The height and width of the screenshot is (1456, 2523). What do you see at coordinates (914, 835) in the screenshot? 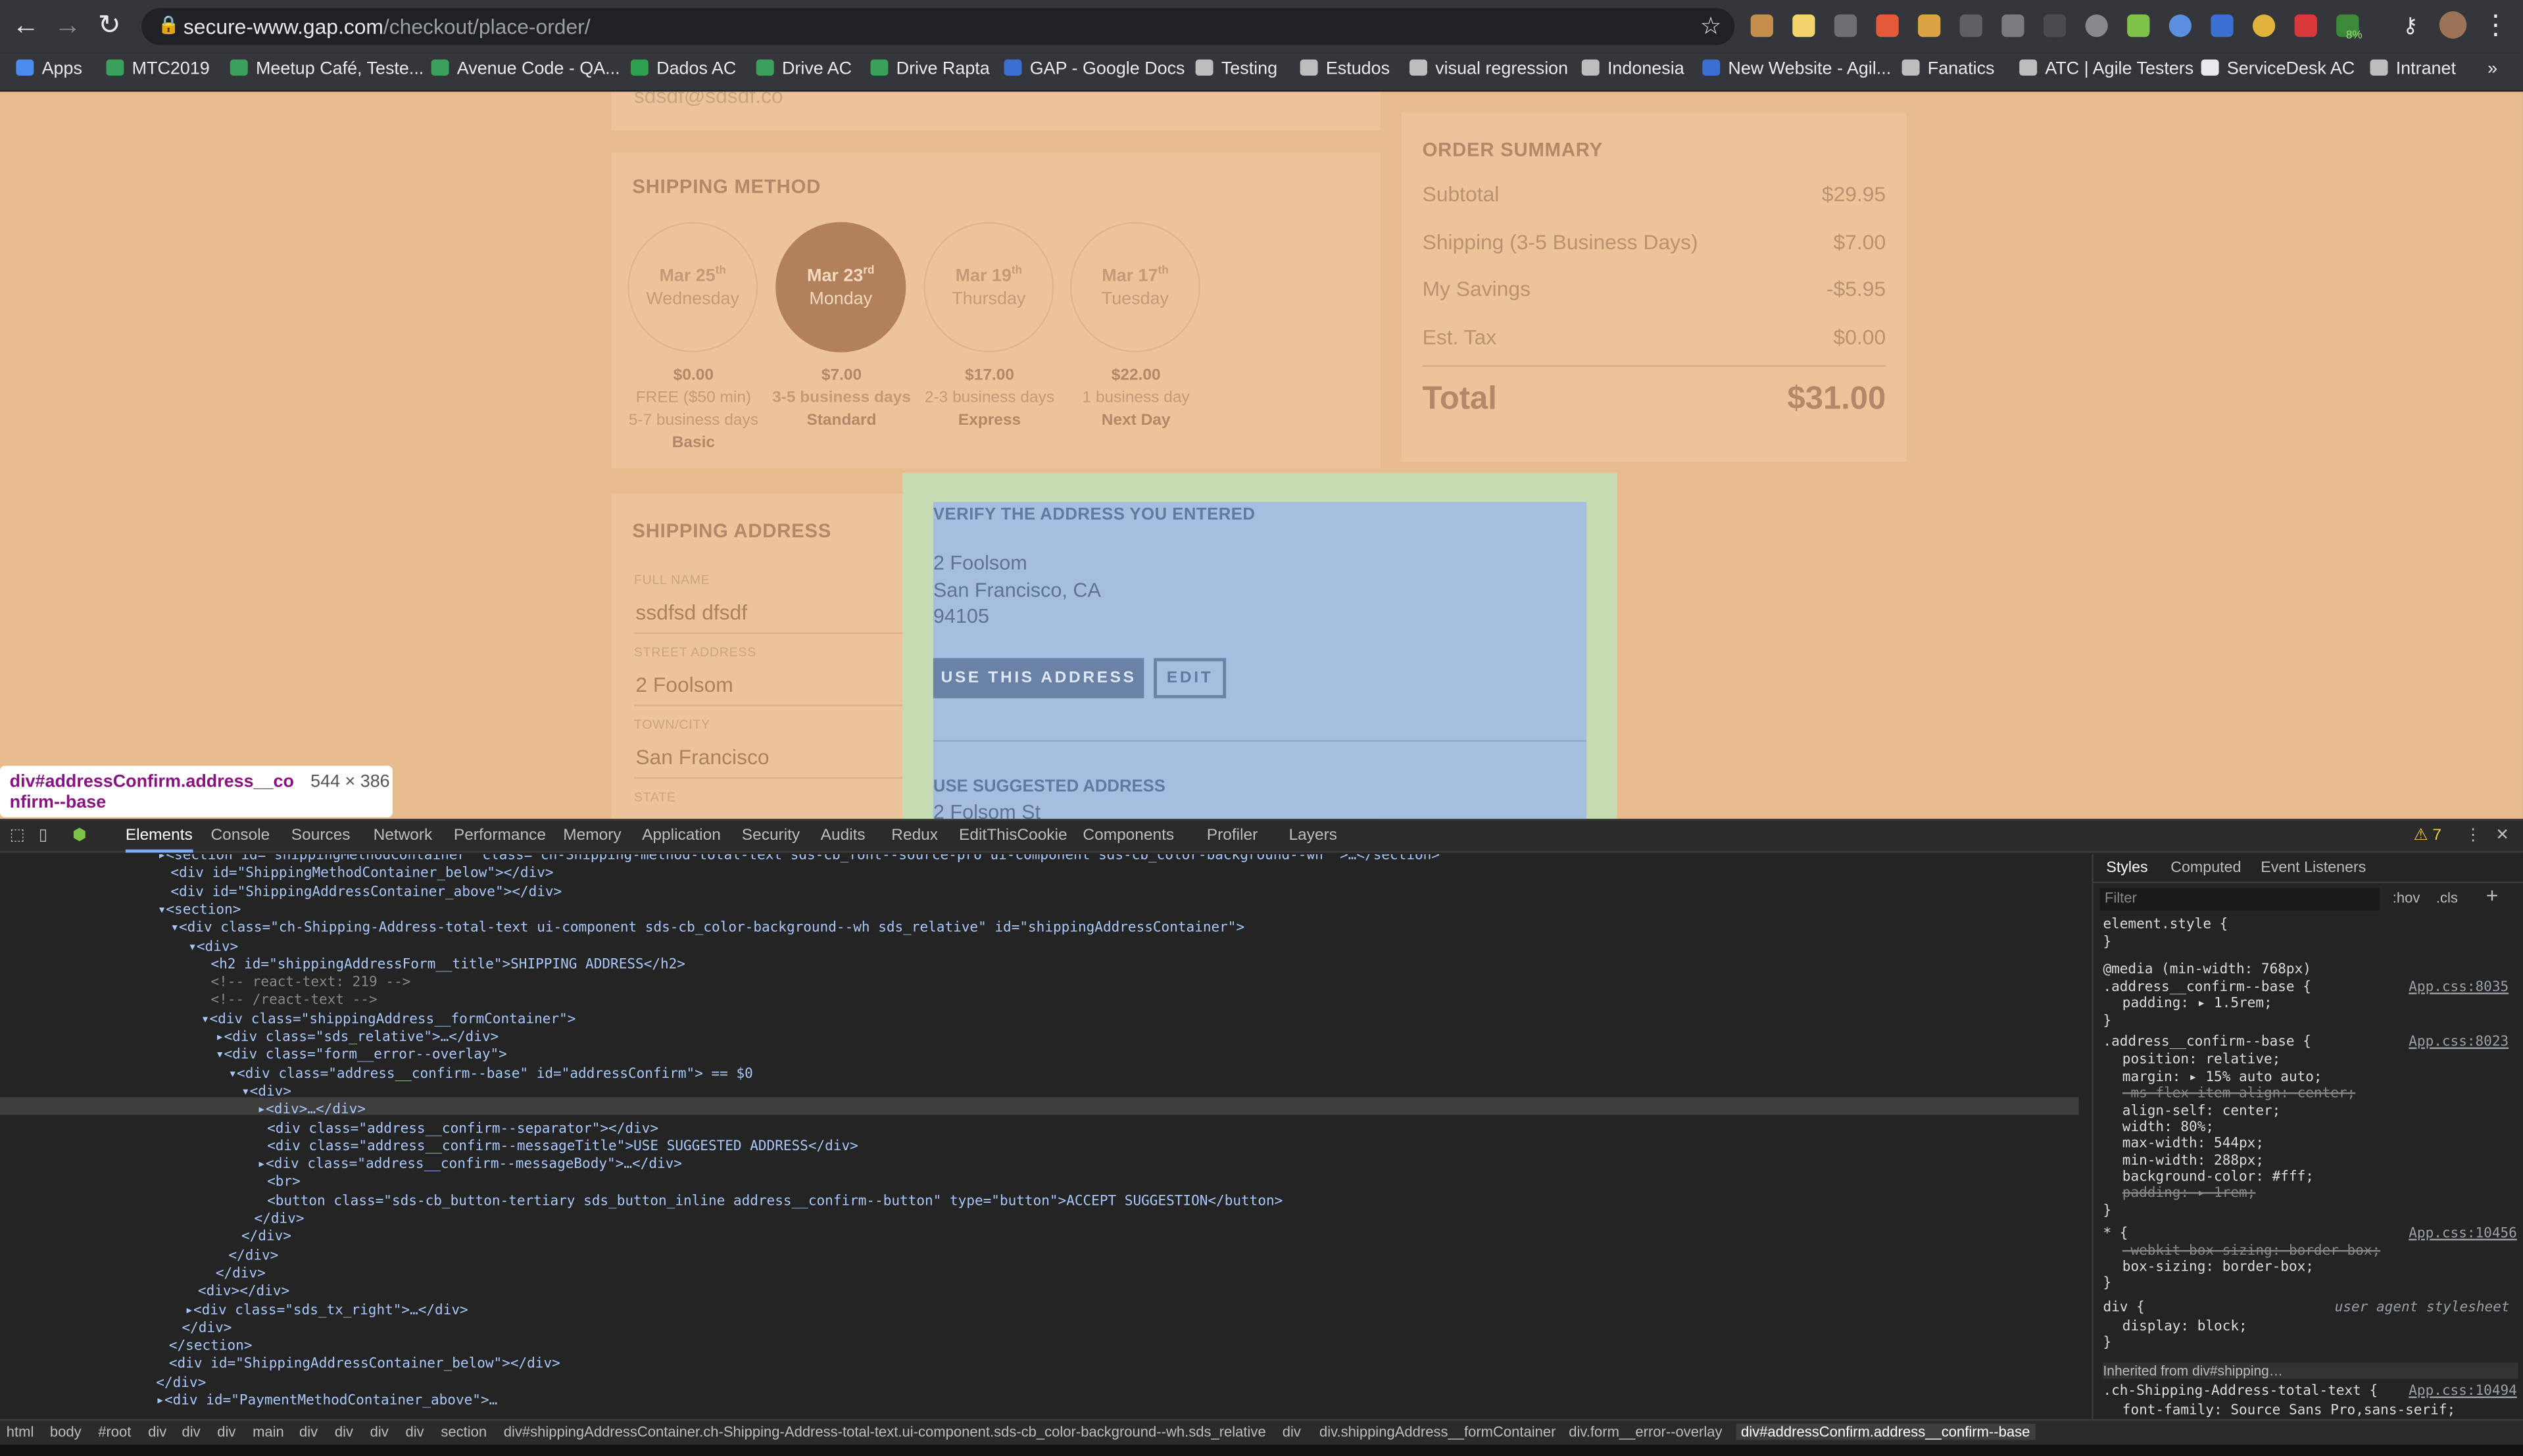
I see `devtools-tab-redux: Redux` at bounding box center [914, 835].